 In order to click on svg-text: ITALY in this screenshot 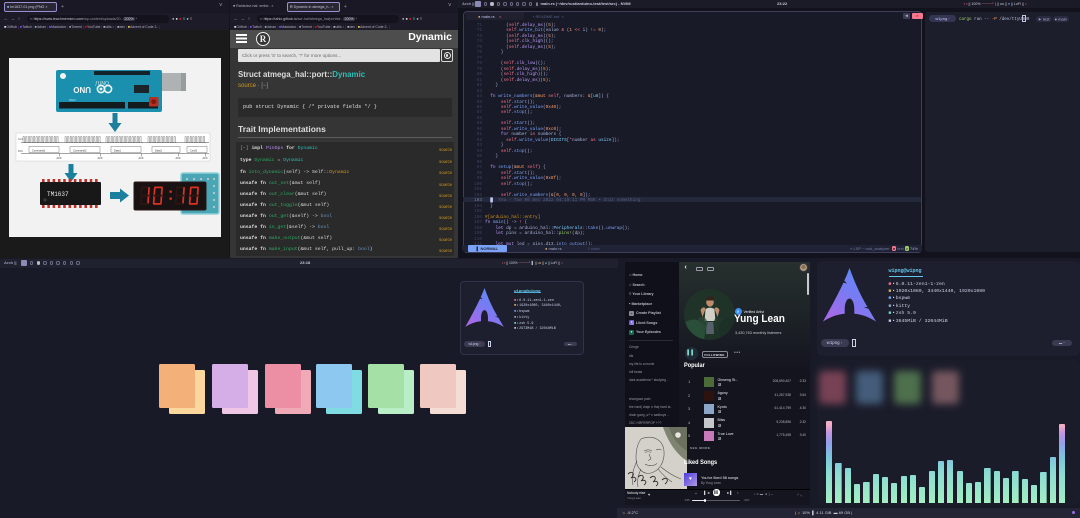, I will do `click(72, 100)`.